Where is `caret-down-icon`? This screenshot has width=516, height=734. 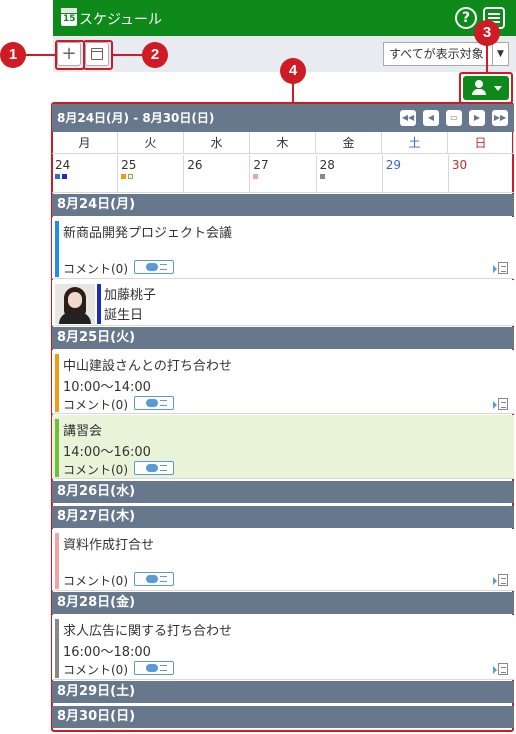
caret-down-icon is located at coordinates (498, 88).